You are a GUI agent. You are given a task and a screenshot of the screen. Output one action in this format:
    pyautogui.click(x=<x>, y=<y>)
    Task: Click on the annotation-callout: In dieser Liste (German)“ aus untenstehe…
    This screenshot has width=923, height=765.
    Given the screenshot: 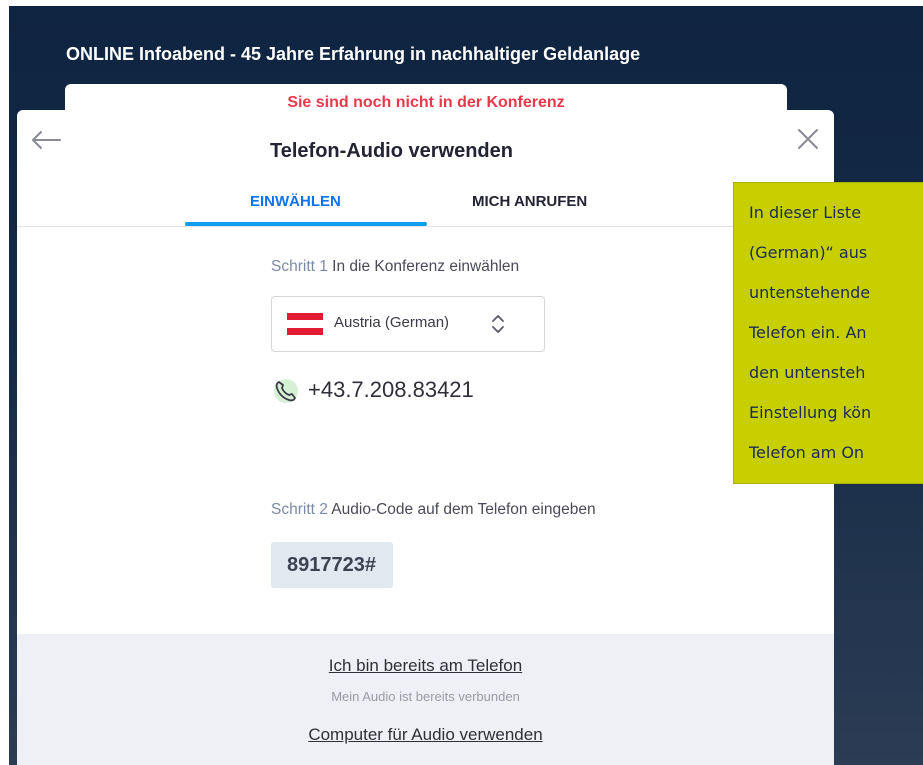 What is the action you would take?
    pyautogui.click(x=828, y=333)
    